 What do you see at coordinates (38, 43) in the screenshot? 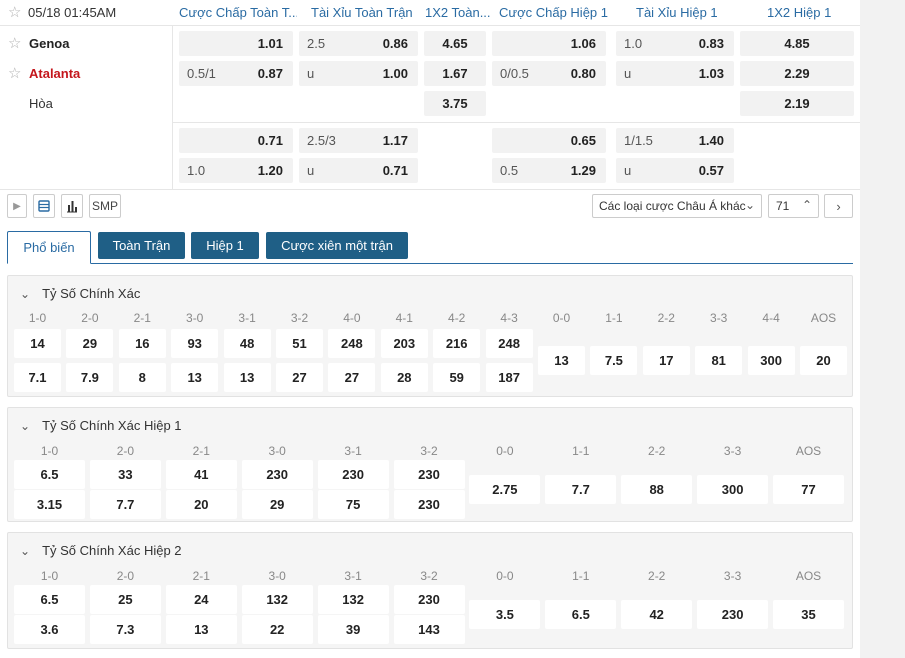
I see `home-team: ☆ Genoa` at bounding box center [38, 43].